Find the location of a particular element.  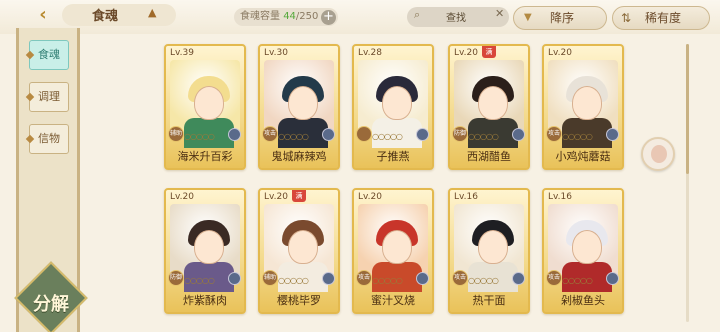

character-card: Lv.39 辅助 ○○○○○ 海米升百彩 is located at coordinates (205, 107).